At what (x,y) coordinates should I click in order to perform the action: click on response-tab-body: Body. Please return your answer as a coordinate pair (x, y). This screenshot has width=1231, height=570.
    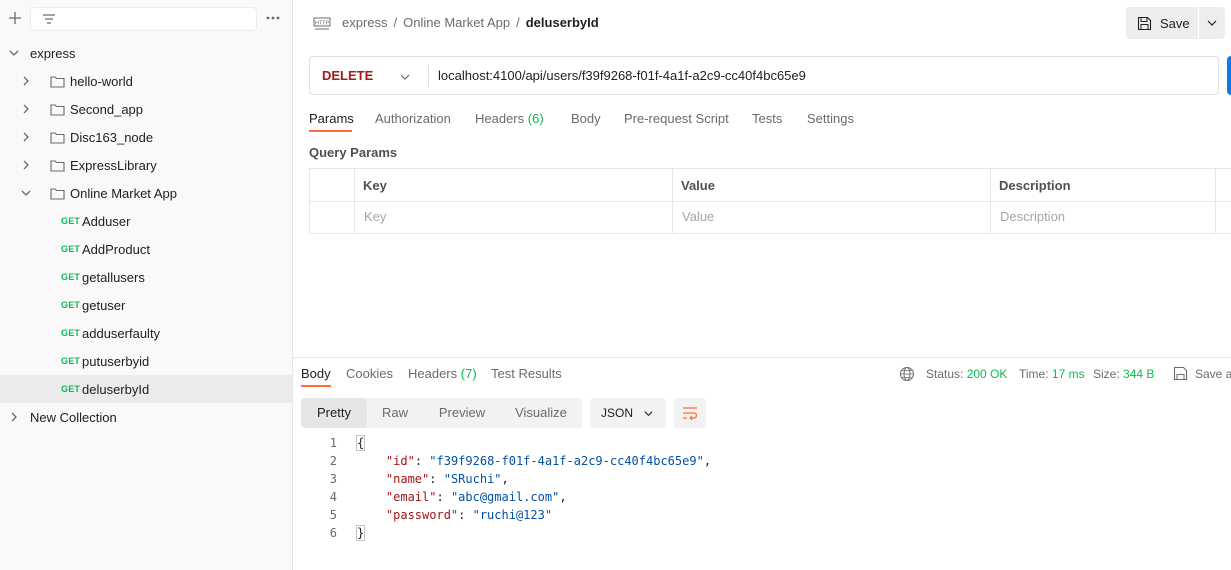
    Looking at the image, I should click on (316, 373).